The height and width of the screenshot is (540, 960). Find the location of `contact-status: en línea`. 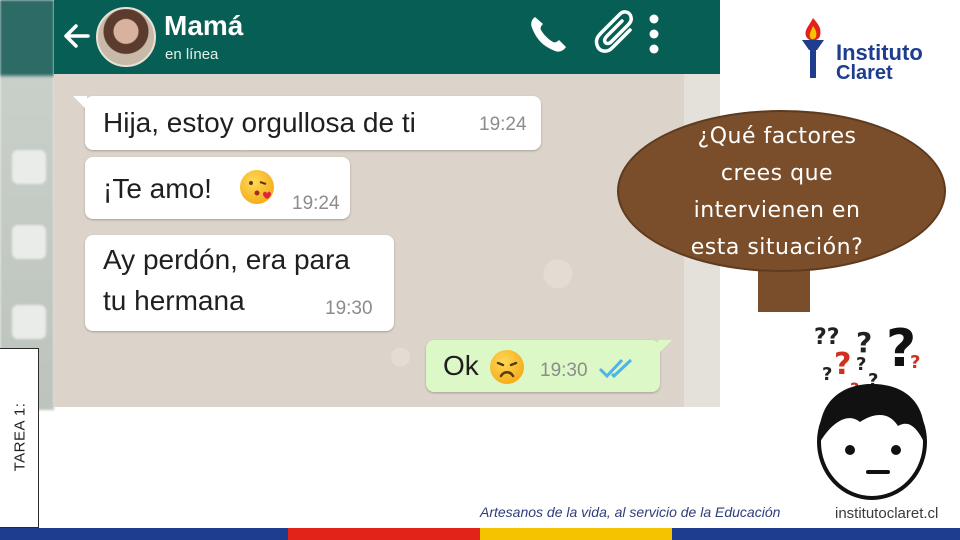

contact-status: en línea is located at coordinates (192, 54).